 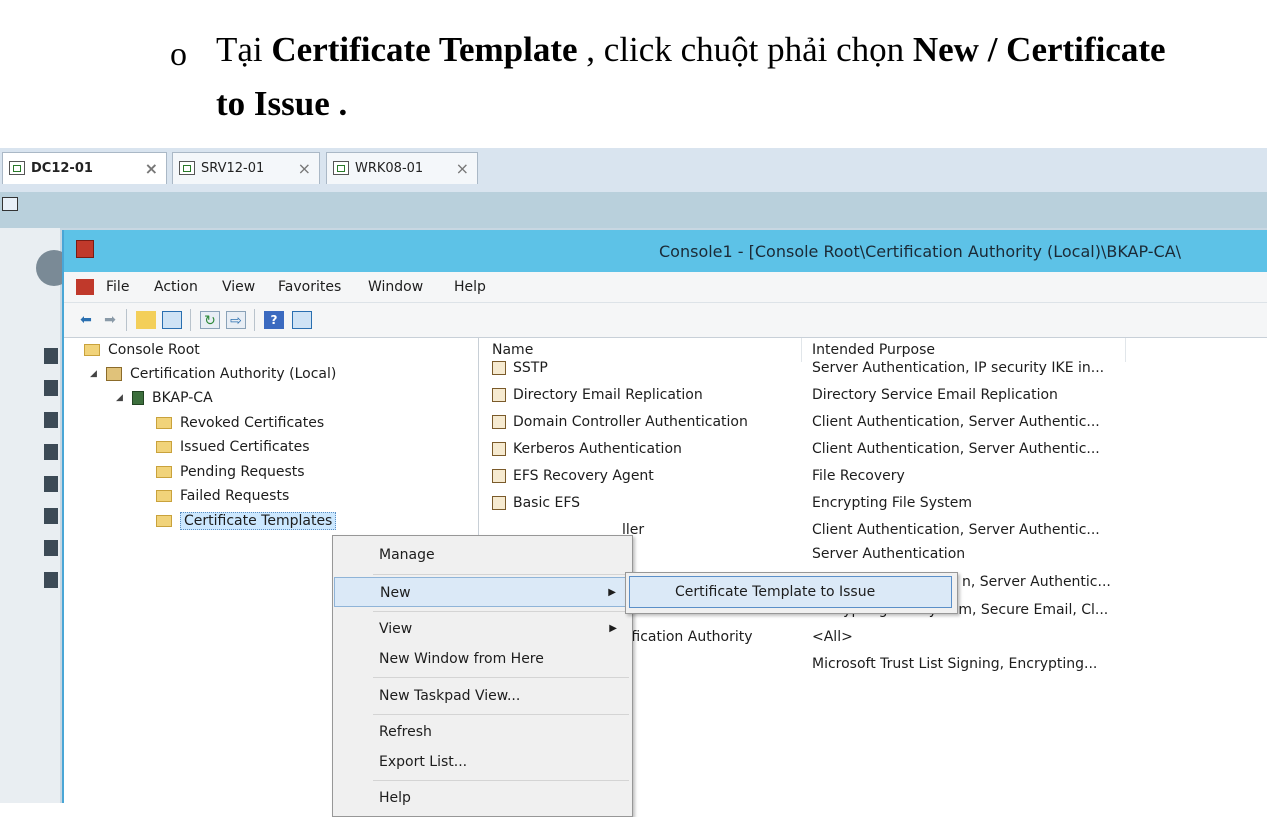 I want to click on menu-item-help: Help, so click(x=482, y=798).